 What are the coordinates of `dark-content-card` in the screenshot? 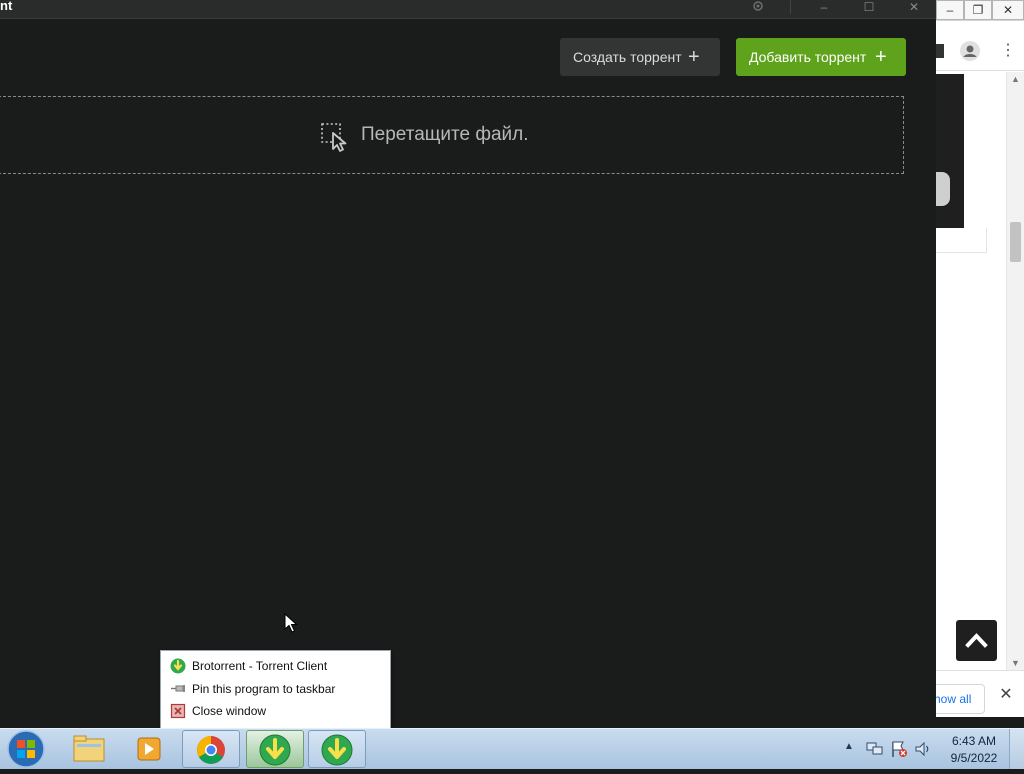 It's located at (950, 151).